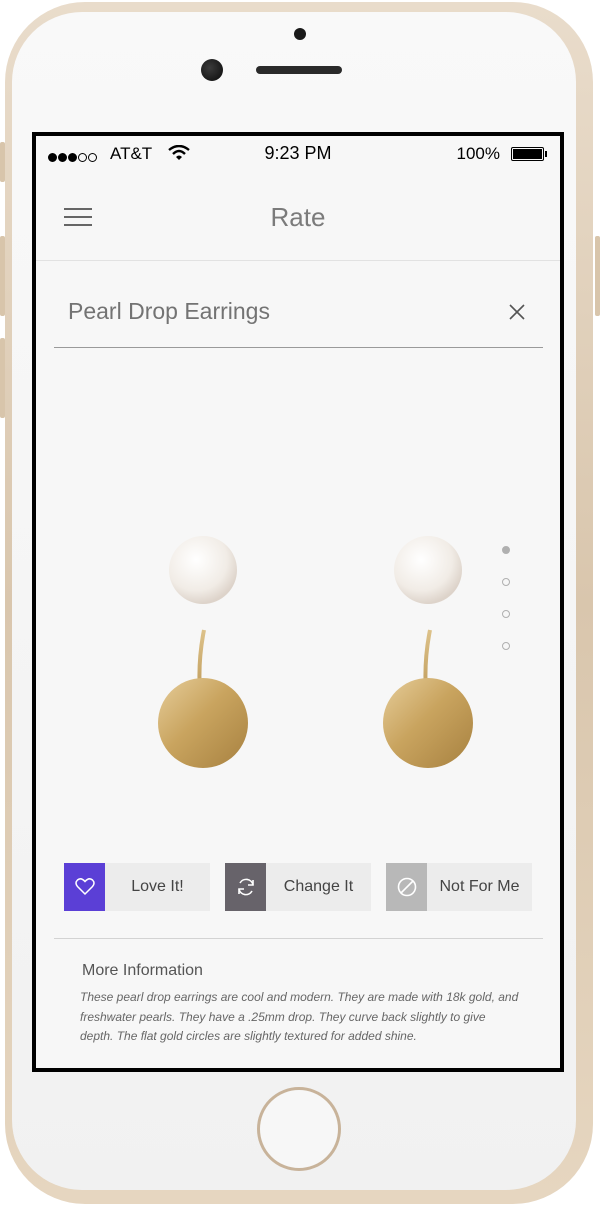 The height and width of the screenshot is (1210, 600). Describe the element at coordinates (212, 70) in the screenshot. I see `front-camera` at that location.